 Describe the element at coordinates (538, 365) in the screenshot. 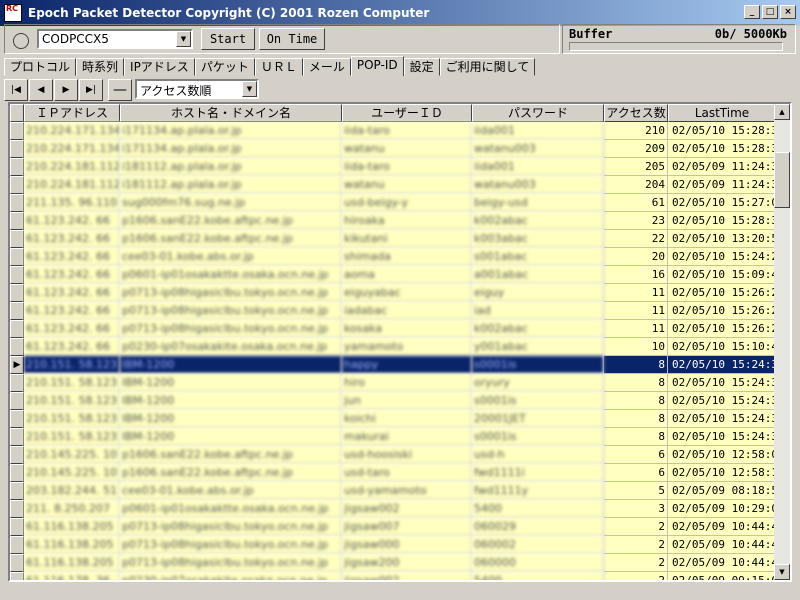

I see `cell-password: s0001is` at that location.